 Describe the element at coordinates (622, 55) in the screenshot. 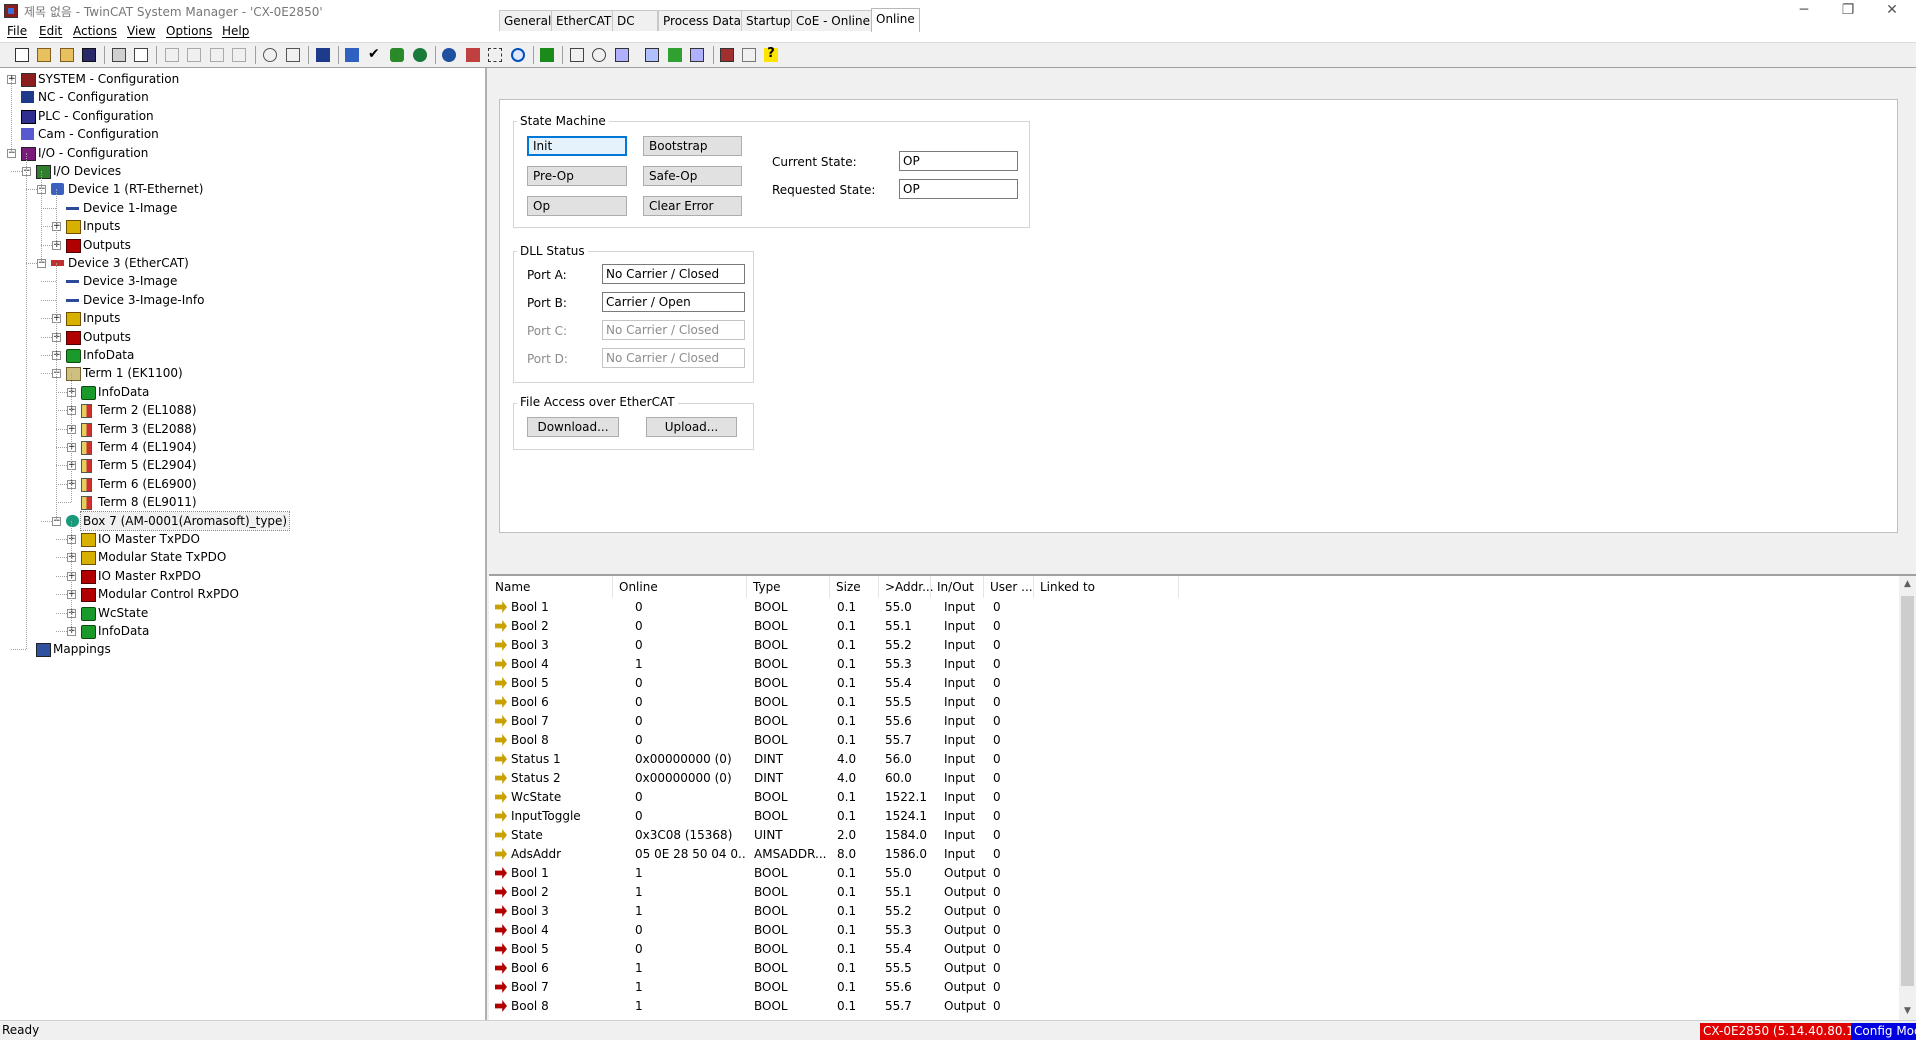

I see `link-variable-icon` at that location.